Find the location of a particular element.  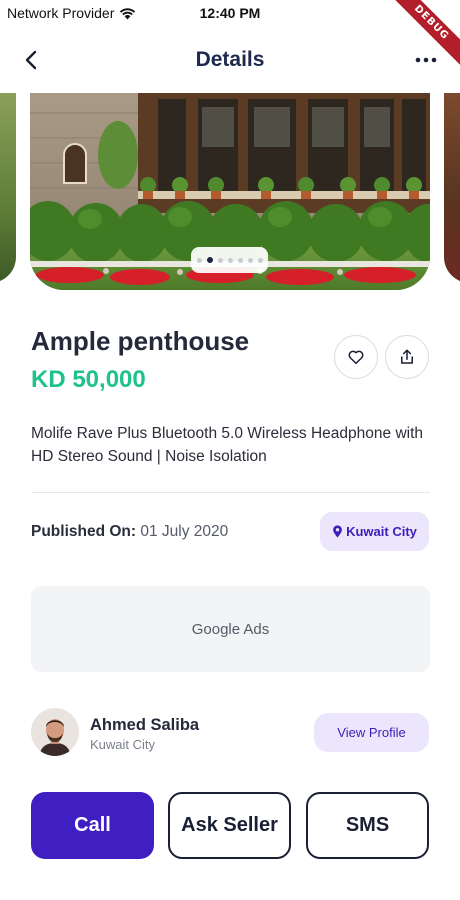

listing-price: KD 50,000 is located at coordinates (88, 379).